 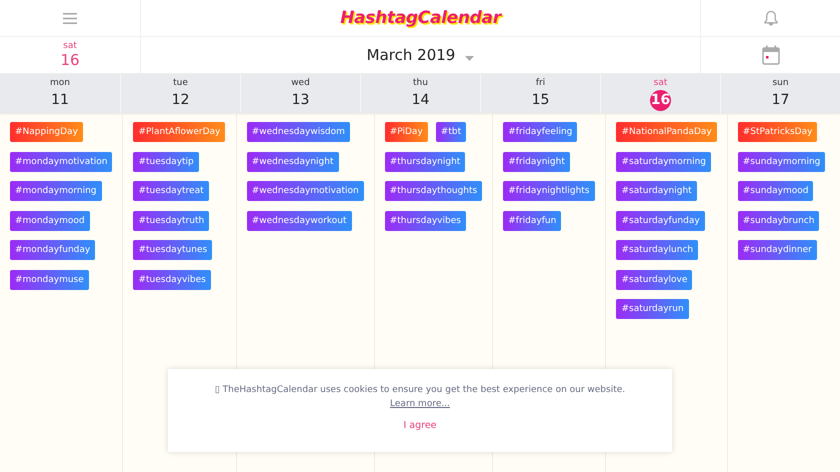 I want to click on hashtag-chip: #fridayfun, so click(x=532, y=220).